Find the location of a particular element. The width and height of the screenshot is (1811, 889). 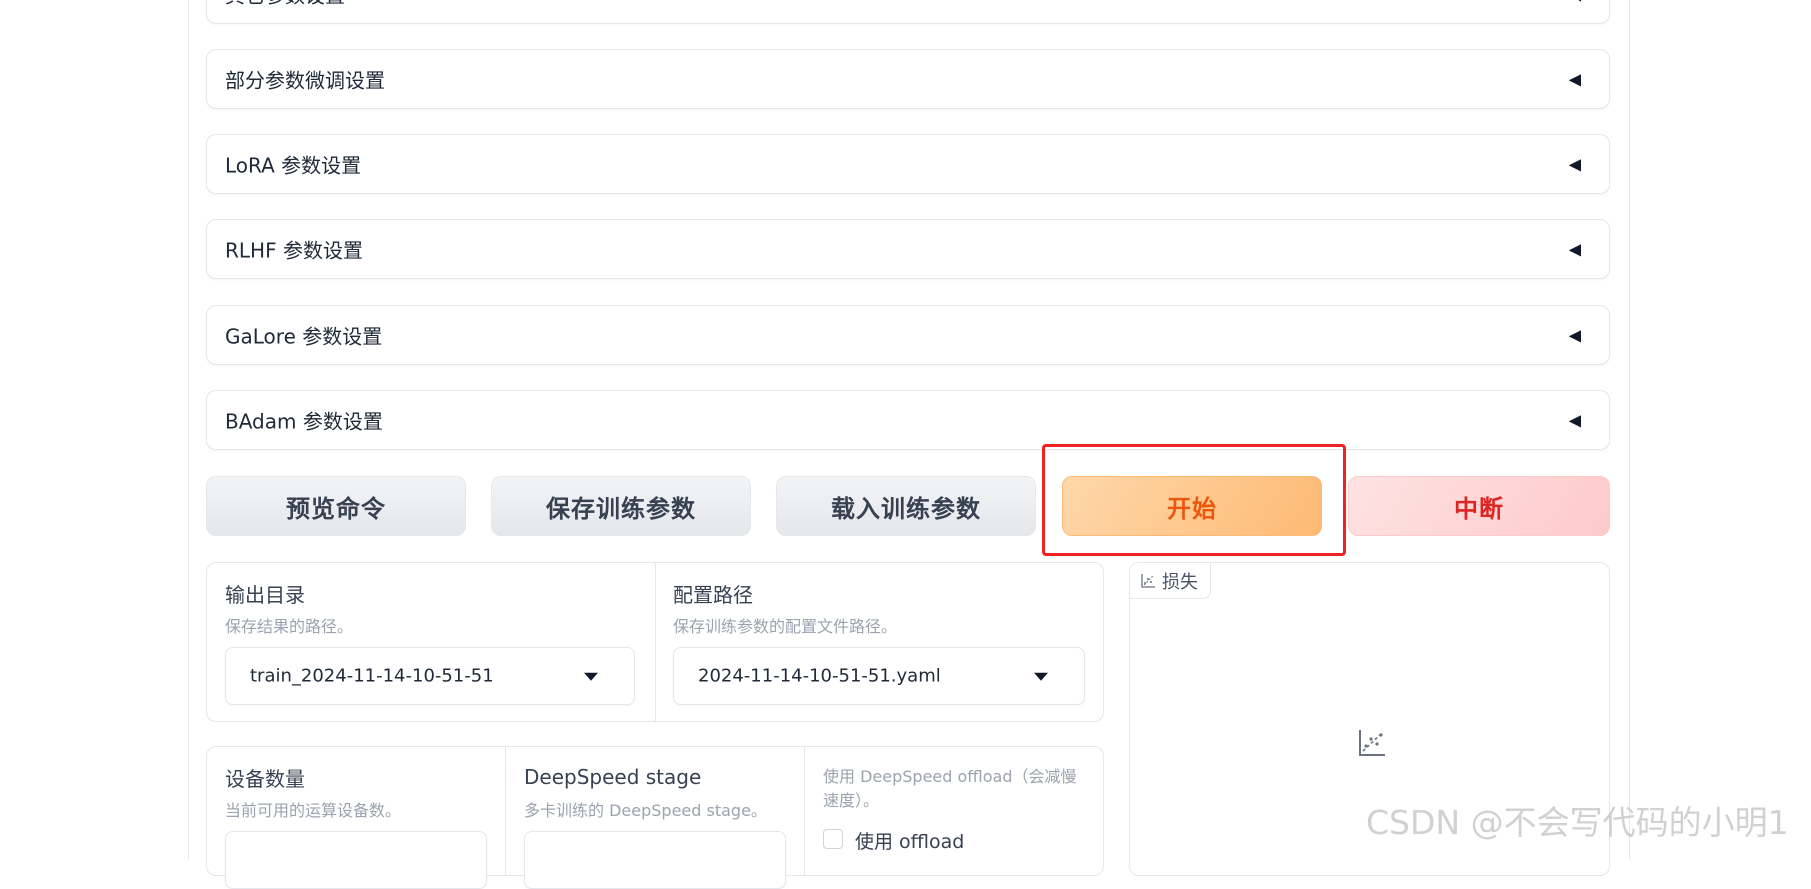

watermark: CSDN @不会写代码的小明1 is located at coordinates (1577, 822).